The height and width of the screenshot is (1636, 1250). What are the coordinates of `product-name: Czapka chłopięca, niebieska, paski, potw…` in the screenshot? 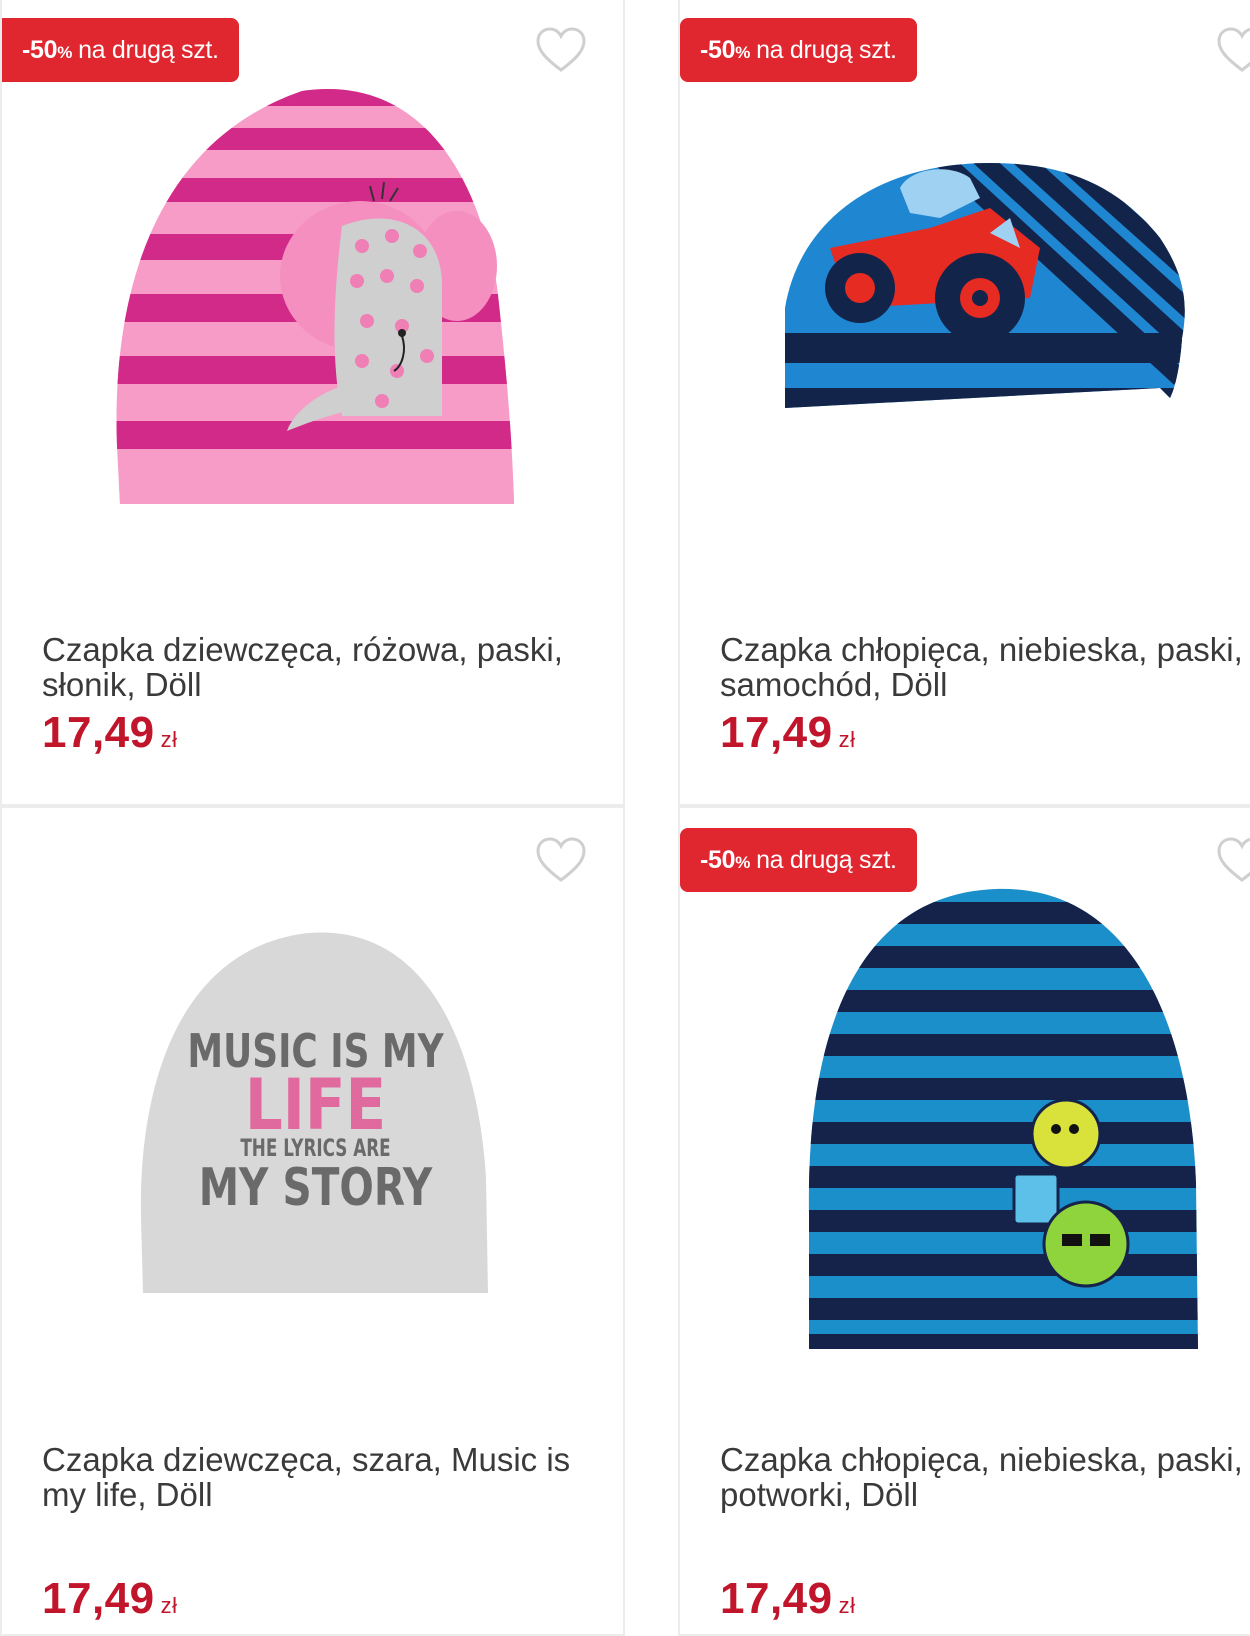 It's located at (985, 1477).